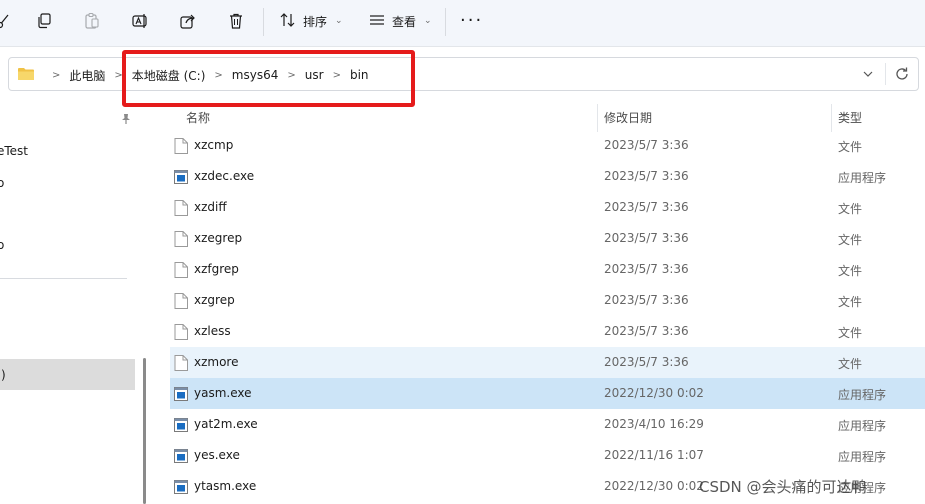  Describe the element at coordinates (902, 74) in the screenshot. I see `refresh-icon` at that location.